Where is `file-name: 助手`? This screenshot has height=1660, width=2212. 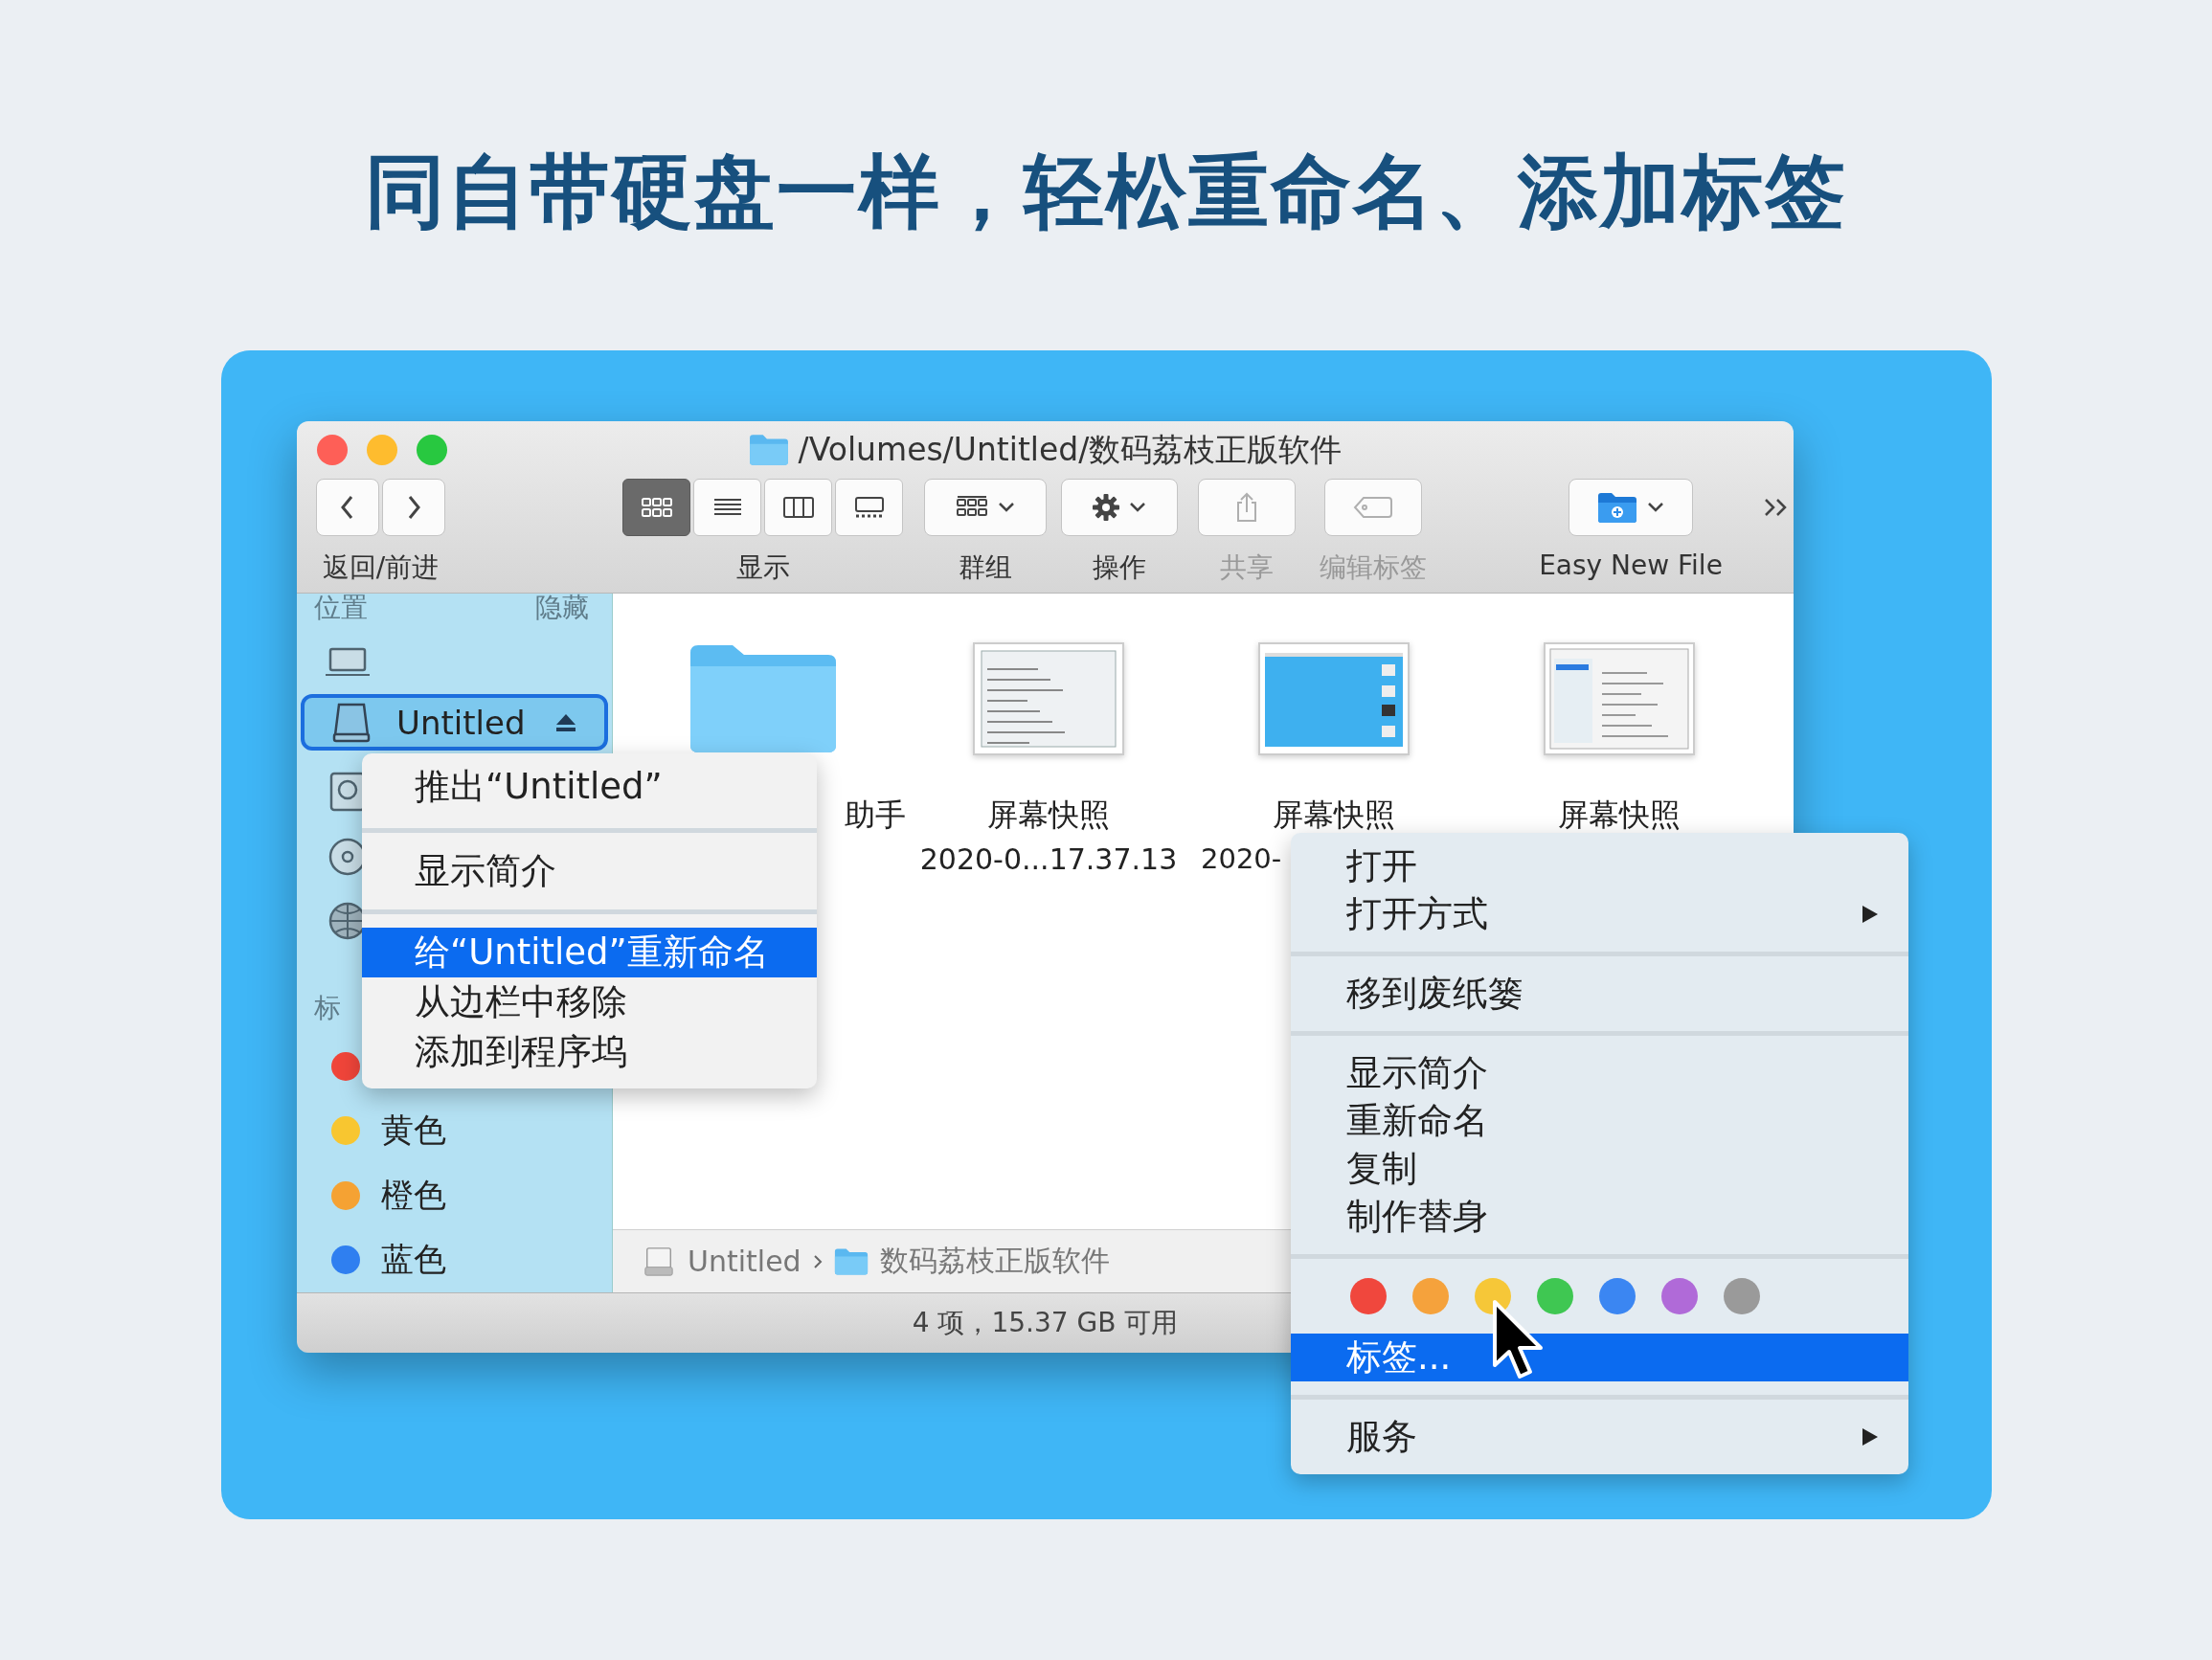 file-name: 助手 is located at coordinates (875, 815).